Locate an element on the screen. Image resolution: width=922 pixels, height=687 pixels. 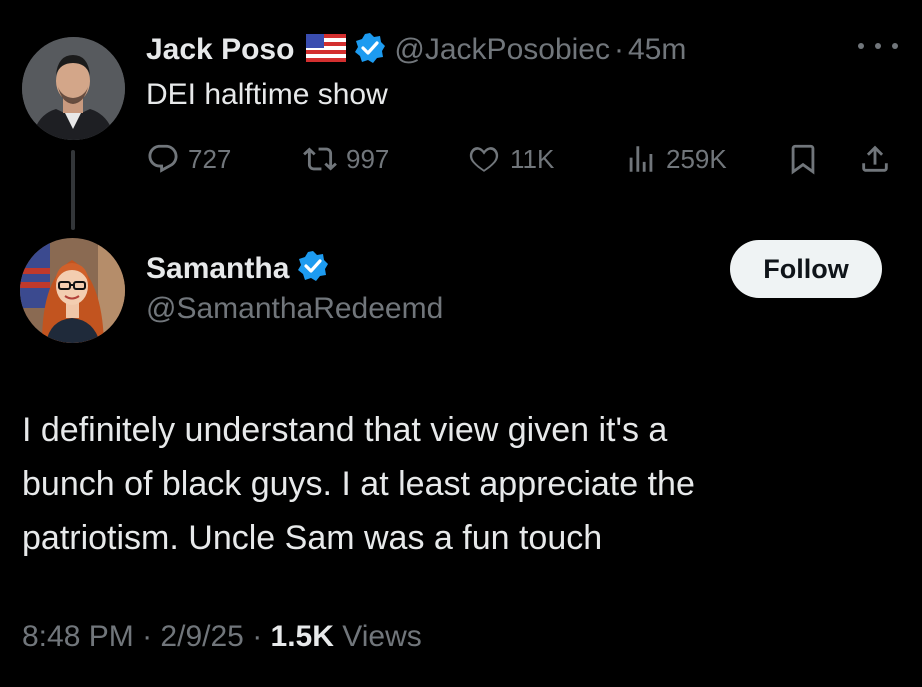
reply-timestamp: 8:48 PM is located at coordinates (78, 636).